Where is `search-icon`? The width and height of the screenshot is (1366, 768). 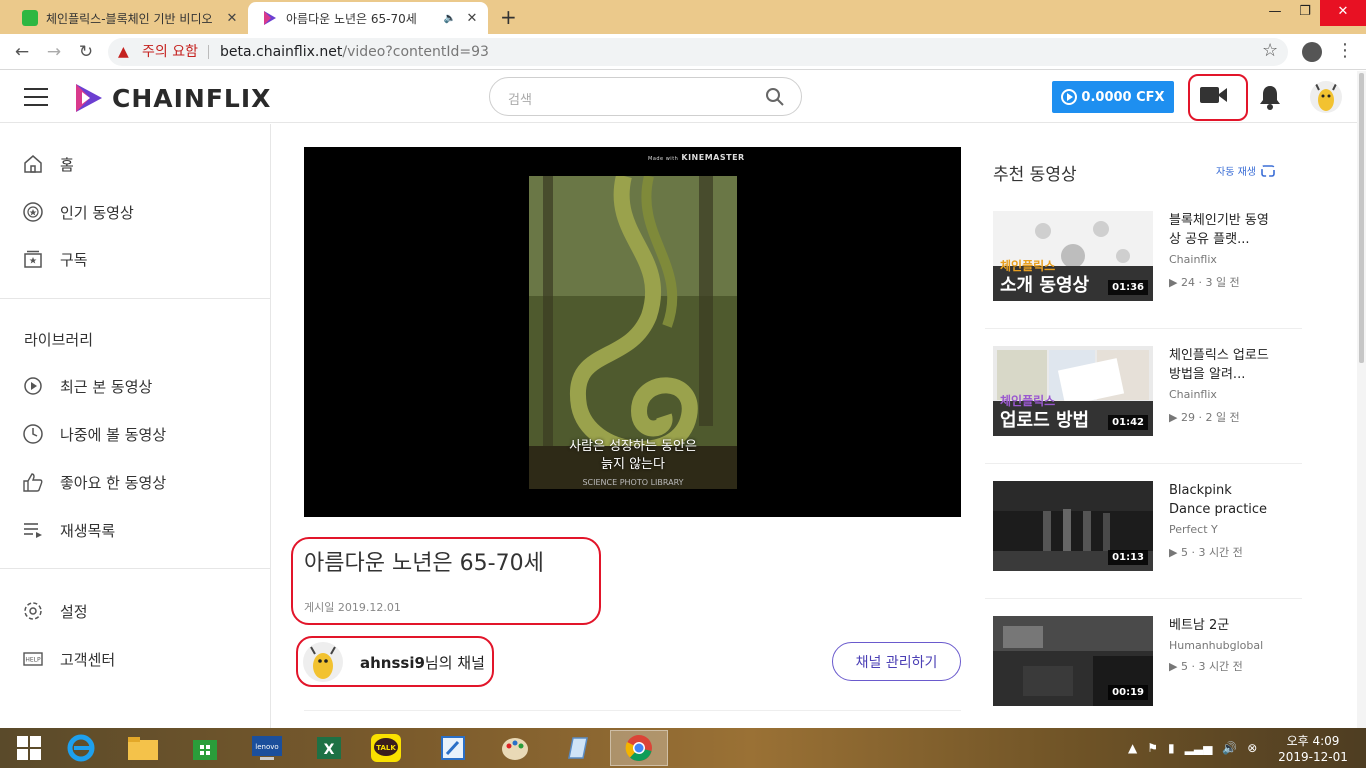 search-icon is located at coordinates (775, 97).